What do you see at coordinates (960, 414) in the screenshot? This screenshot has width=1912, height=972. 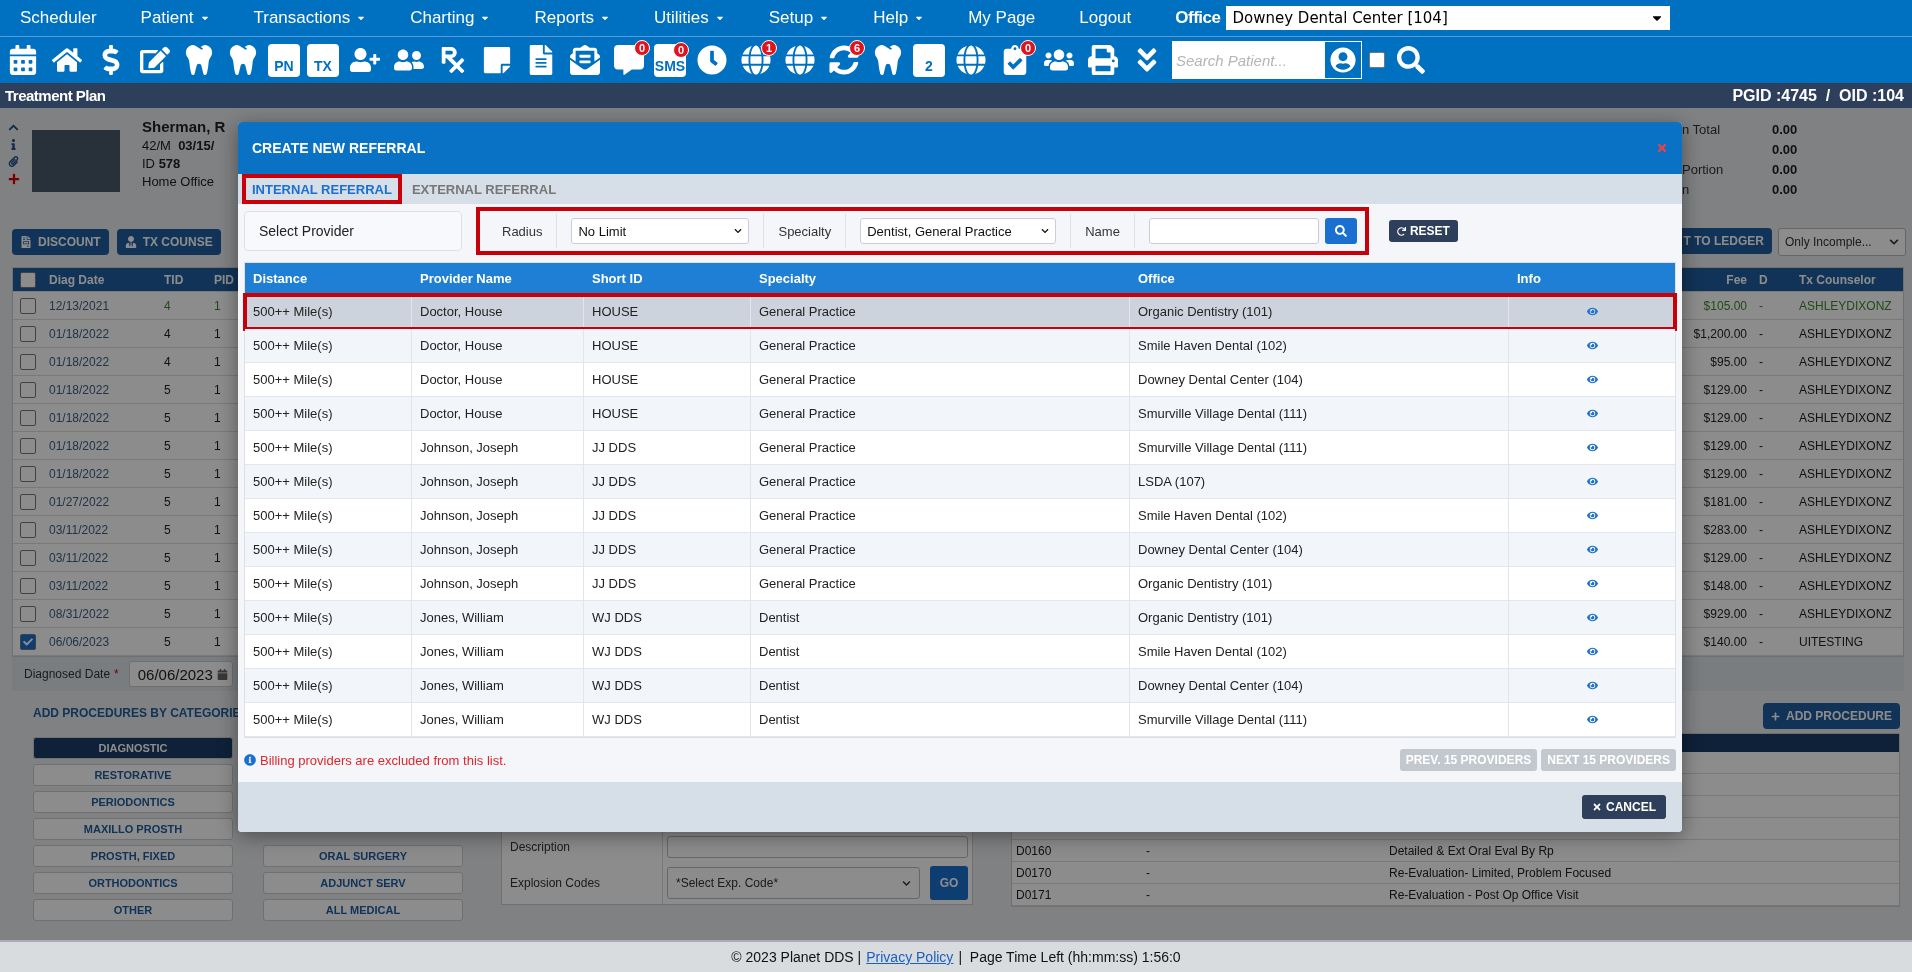 I see `provider-row: 500++ Mile(s) Doctor, House HOUSE General Practice Smurville Village Dental (111)` at bounding box center [960, 414].